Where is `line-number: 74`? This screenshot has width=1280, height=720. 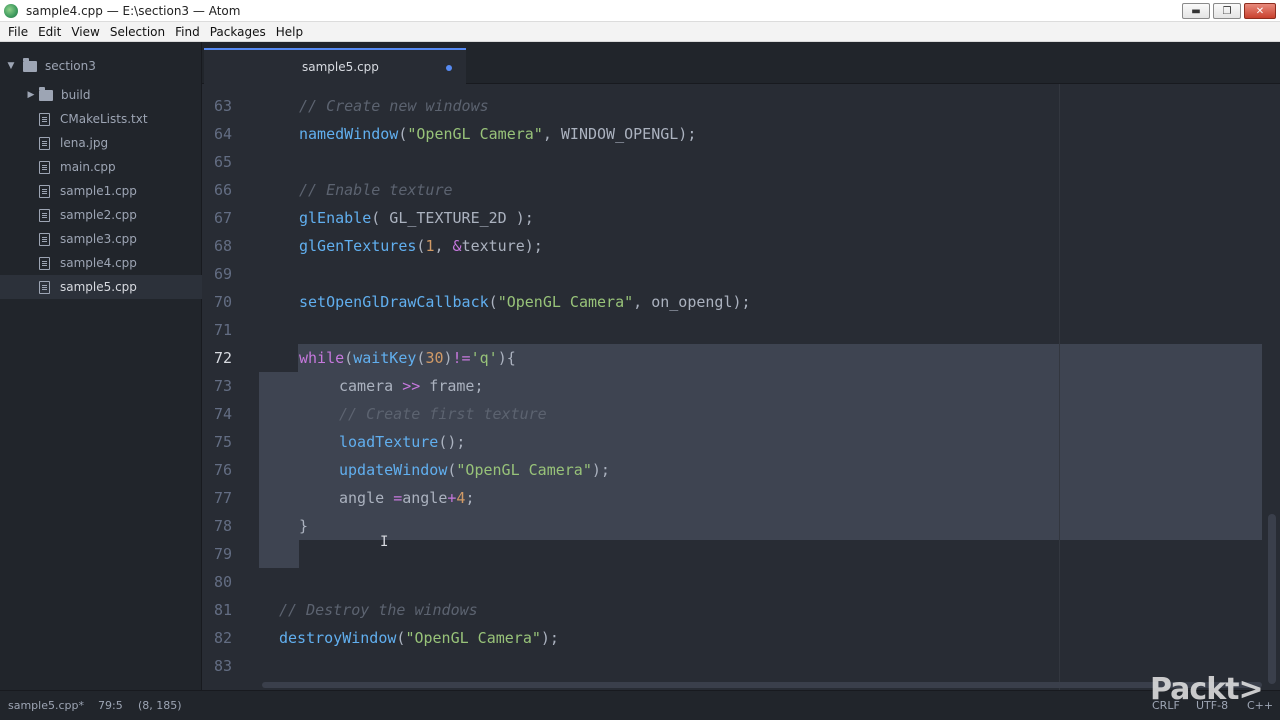 line-number: 74 is located at coordinates (217, 414).